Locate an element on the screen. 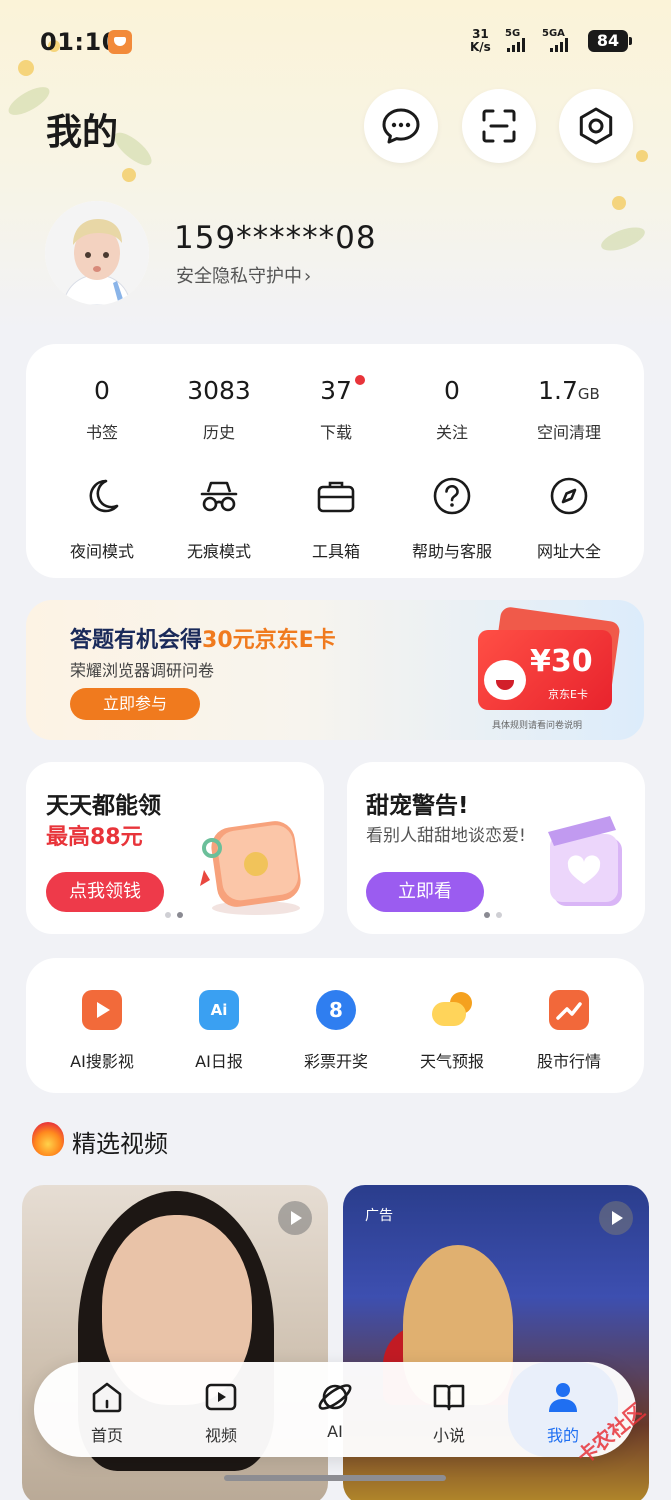 This screenshot has height=1500, width=671. avatar-image is located at coordinates (97, 253).